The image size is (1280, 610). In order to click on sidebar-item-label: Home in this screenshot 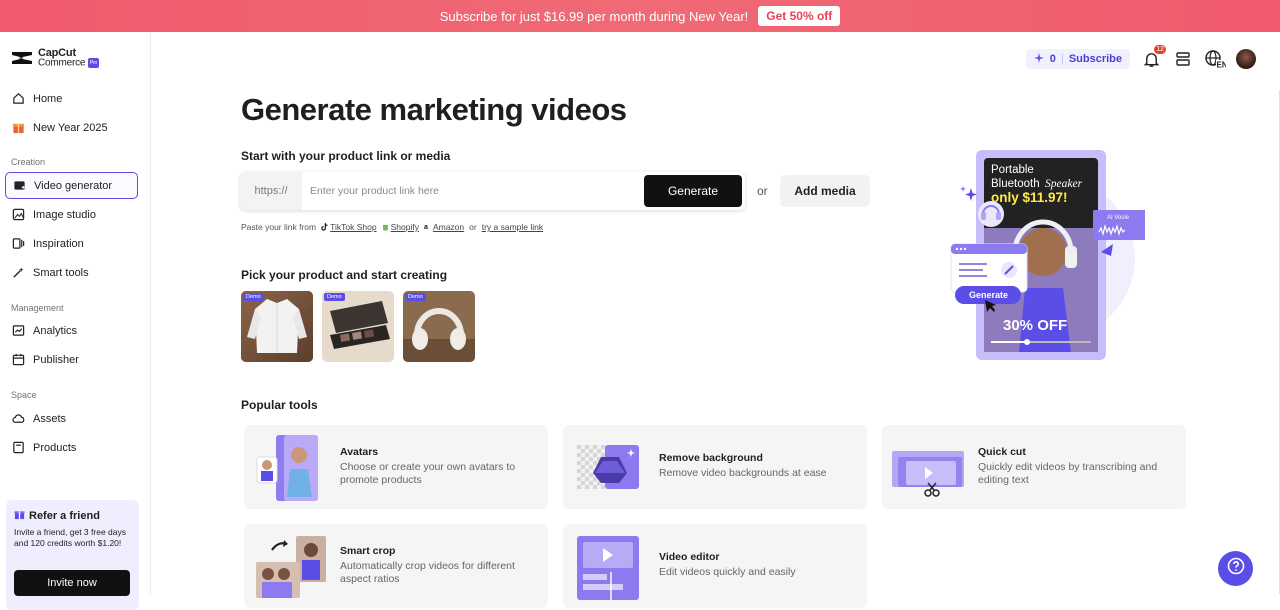, I will do `click(48, 98)`.